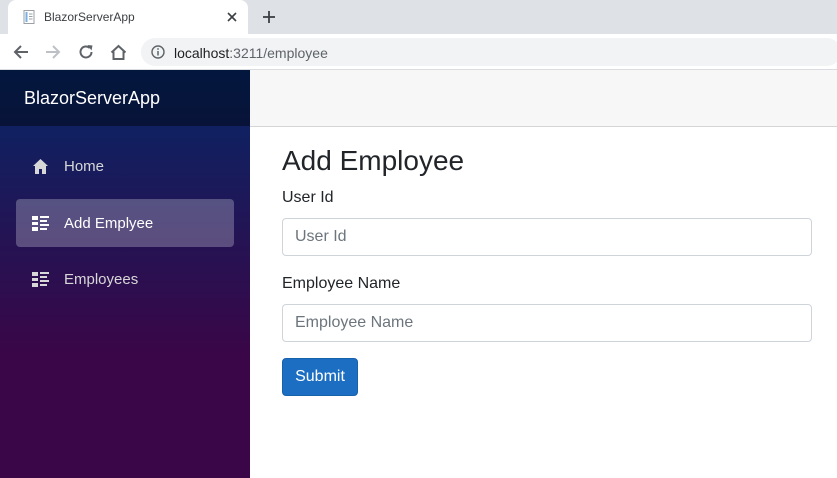 This screenshot has height=478, width=837. Describe the element at coordinates (373, 160) in the screenshot. I see `page-title: Add Employee` at that location.